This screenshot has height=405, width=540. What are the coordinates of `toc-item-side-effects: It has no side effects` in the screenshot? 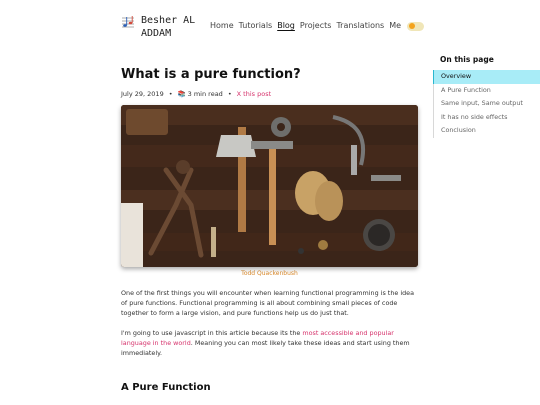 It's located at (486, 117).